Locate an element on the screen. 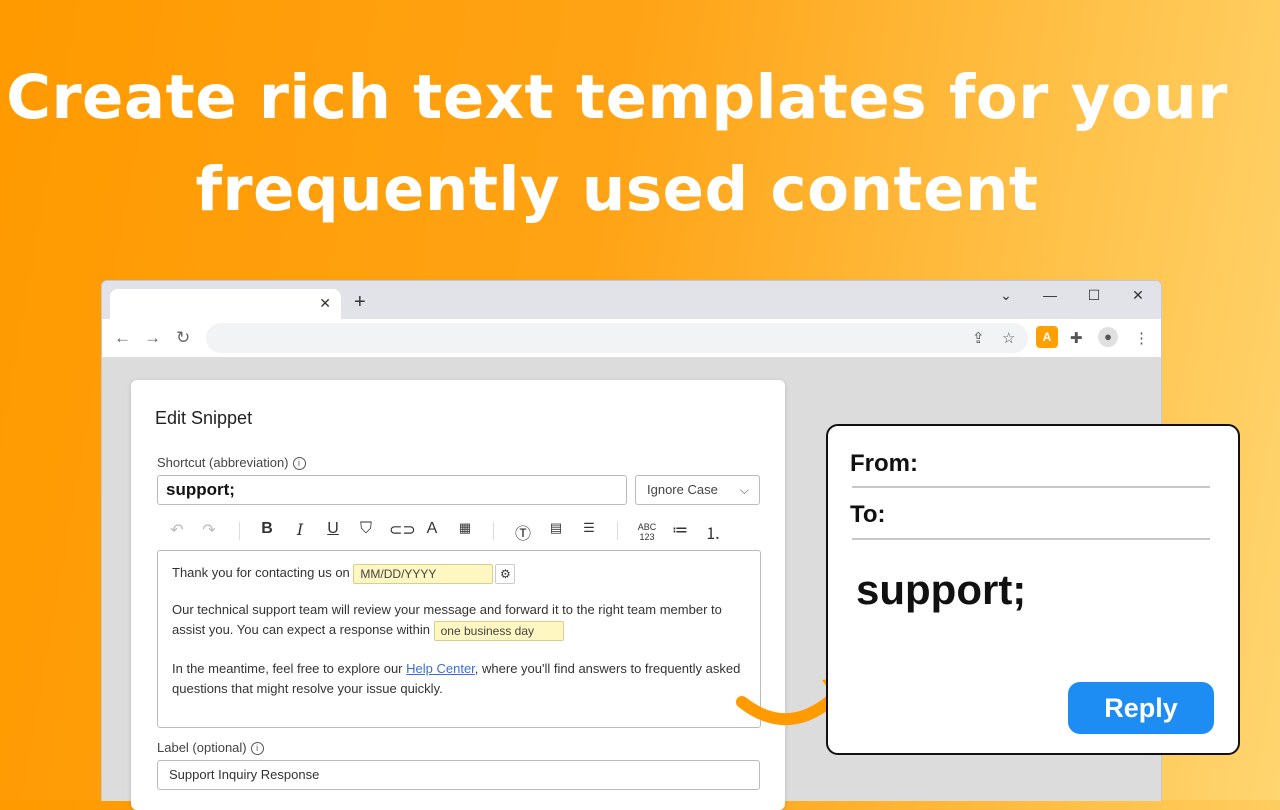 This screenshot has height=810, width=1280. to-underline is located at coordinates (1031, 539).